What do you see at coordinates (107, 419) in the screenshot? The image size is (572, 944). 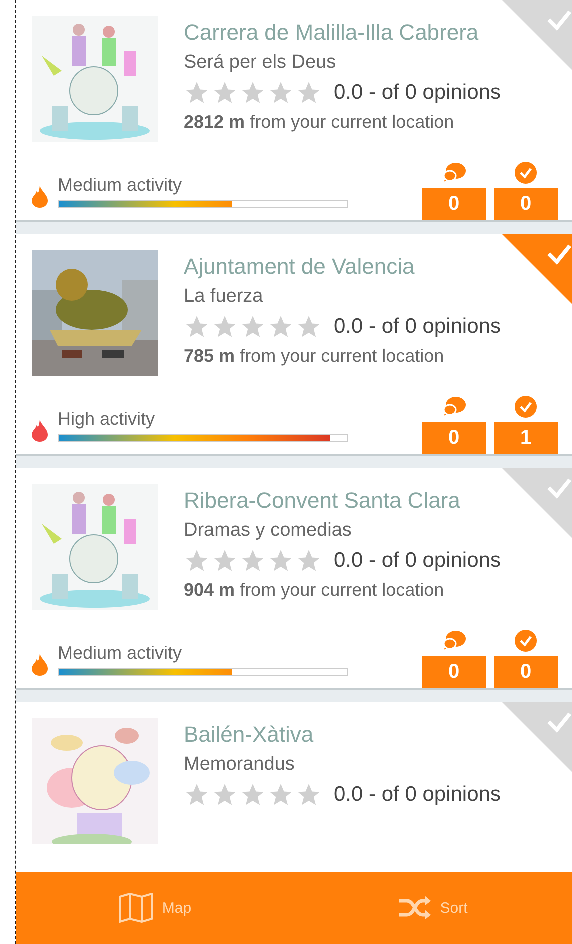 I see `activity-label: High activity` at bounding box center [107, 419].